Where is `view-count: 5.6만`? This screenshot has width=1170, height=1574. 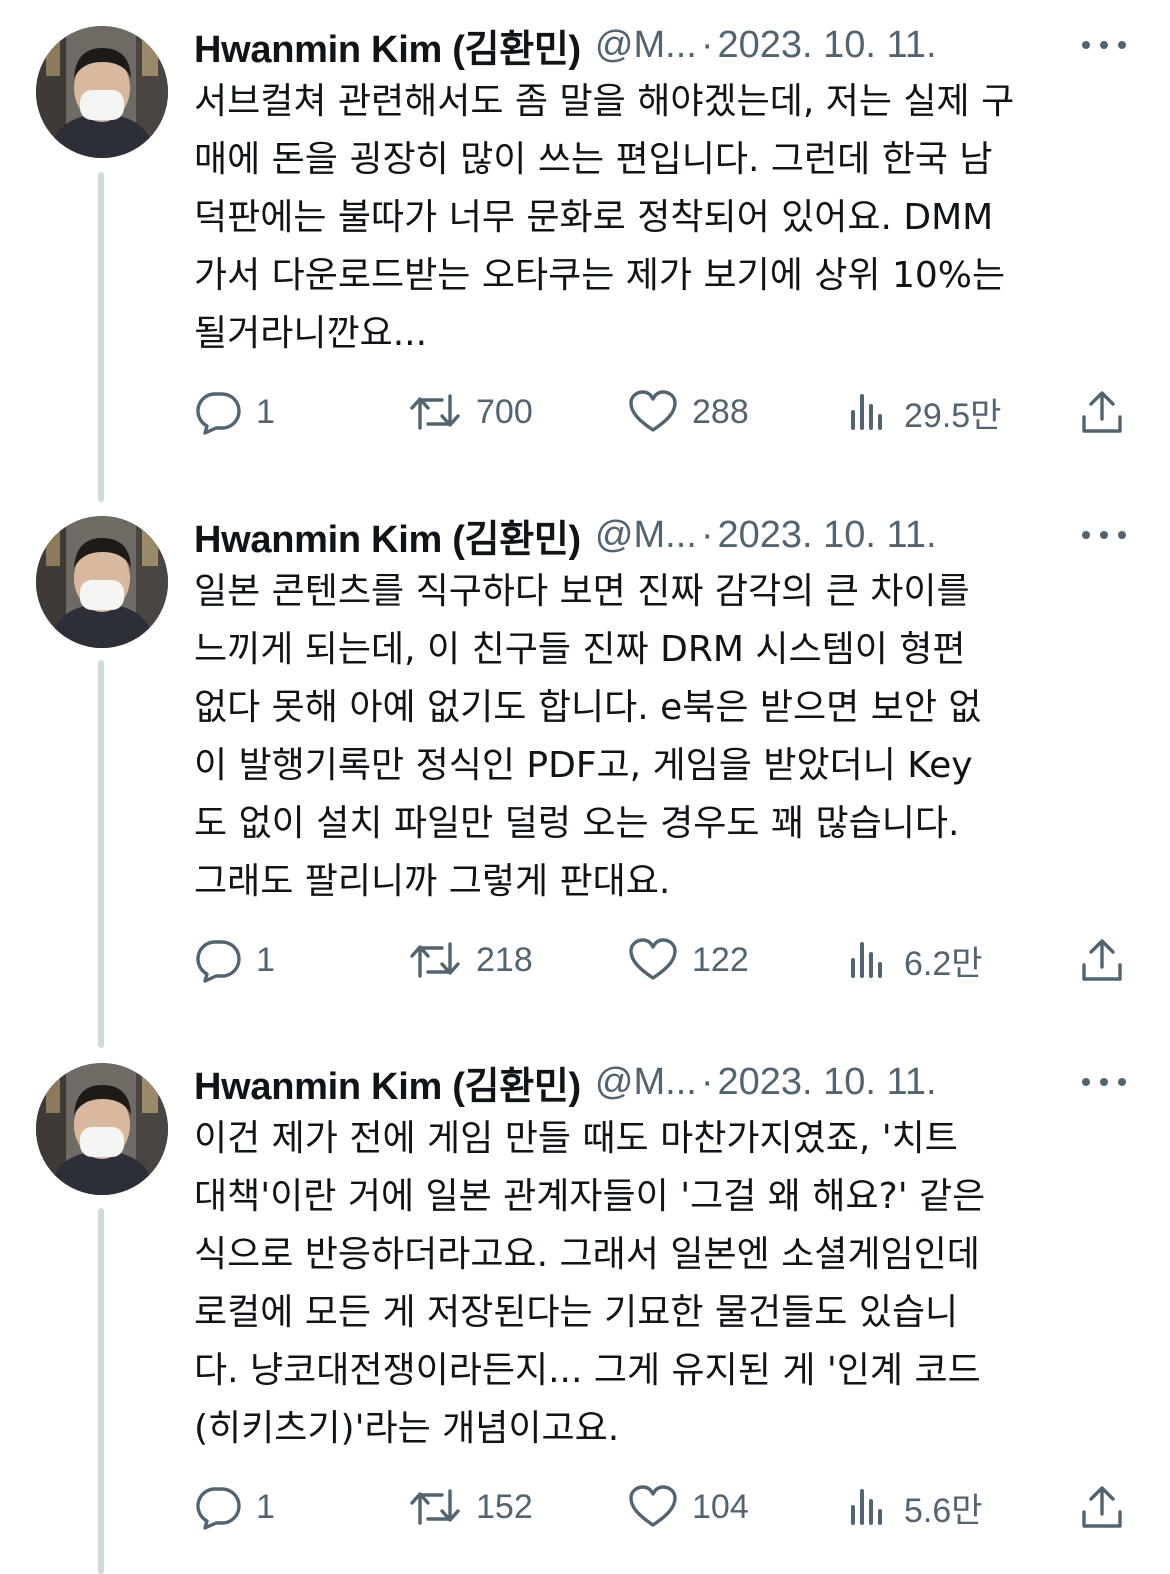
view-count: 5.6만 is located at coordinates (943, 1510).